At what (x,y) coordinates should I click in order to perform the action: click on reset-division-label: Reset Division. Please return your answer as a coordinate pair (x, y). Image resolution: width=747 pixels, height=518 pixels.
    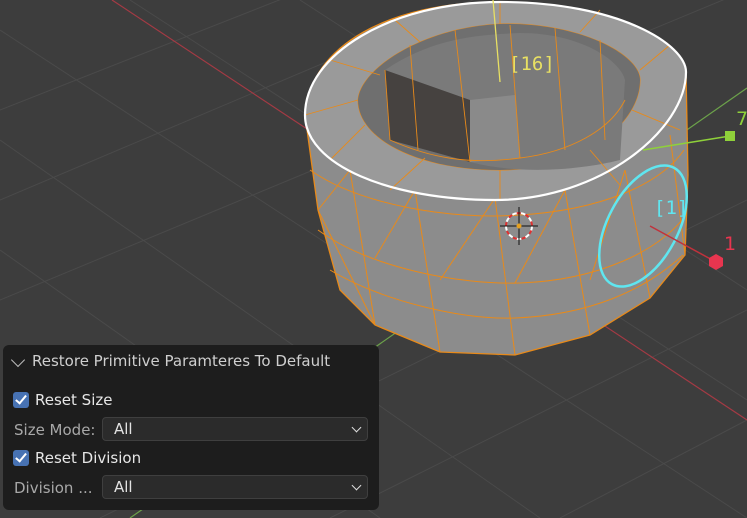
    Looking at the image, I should click on (88, 458).